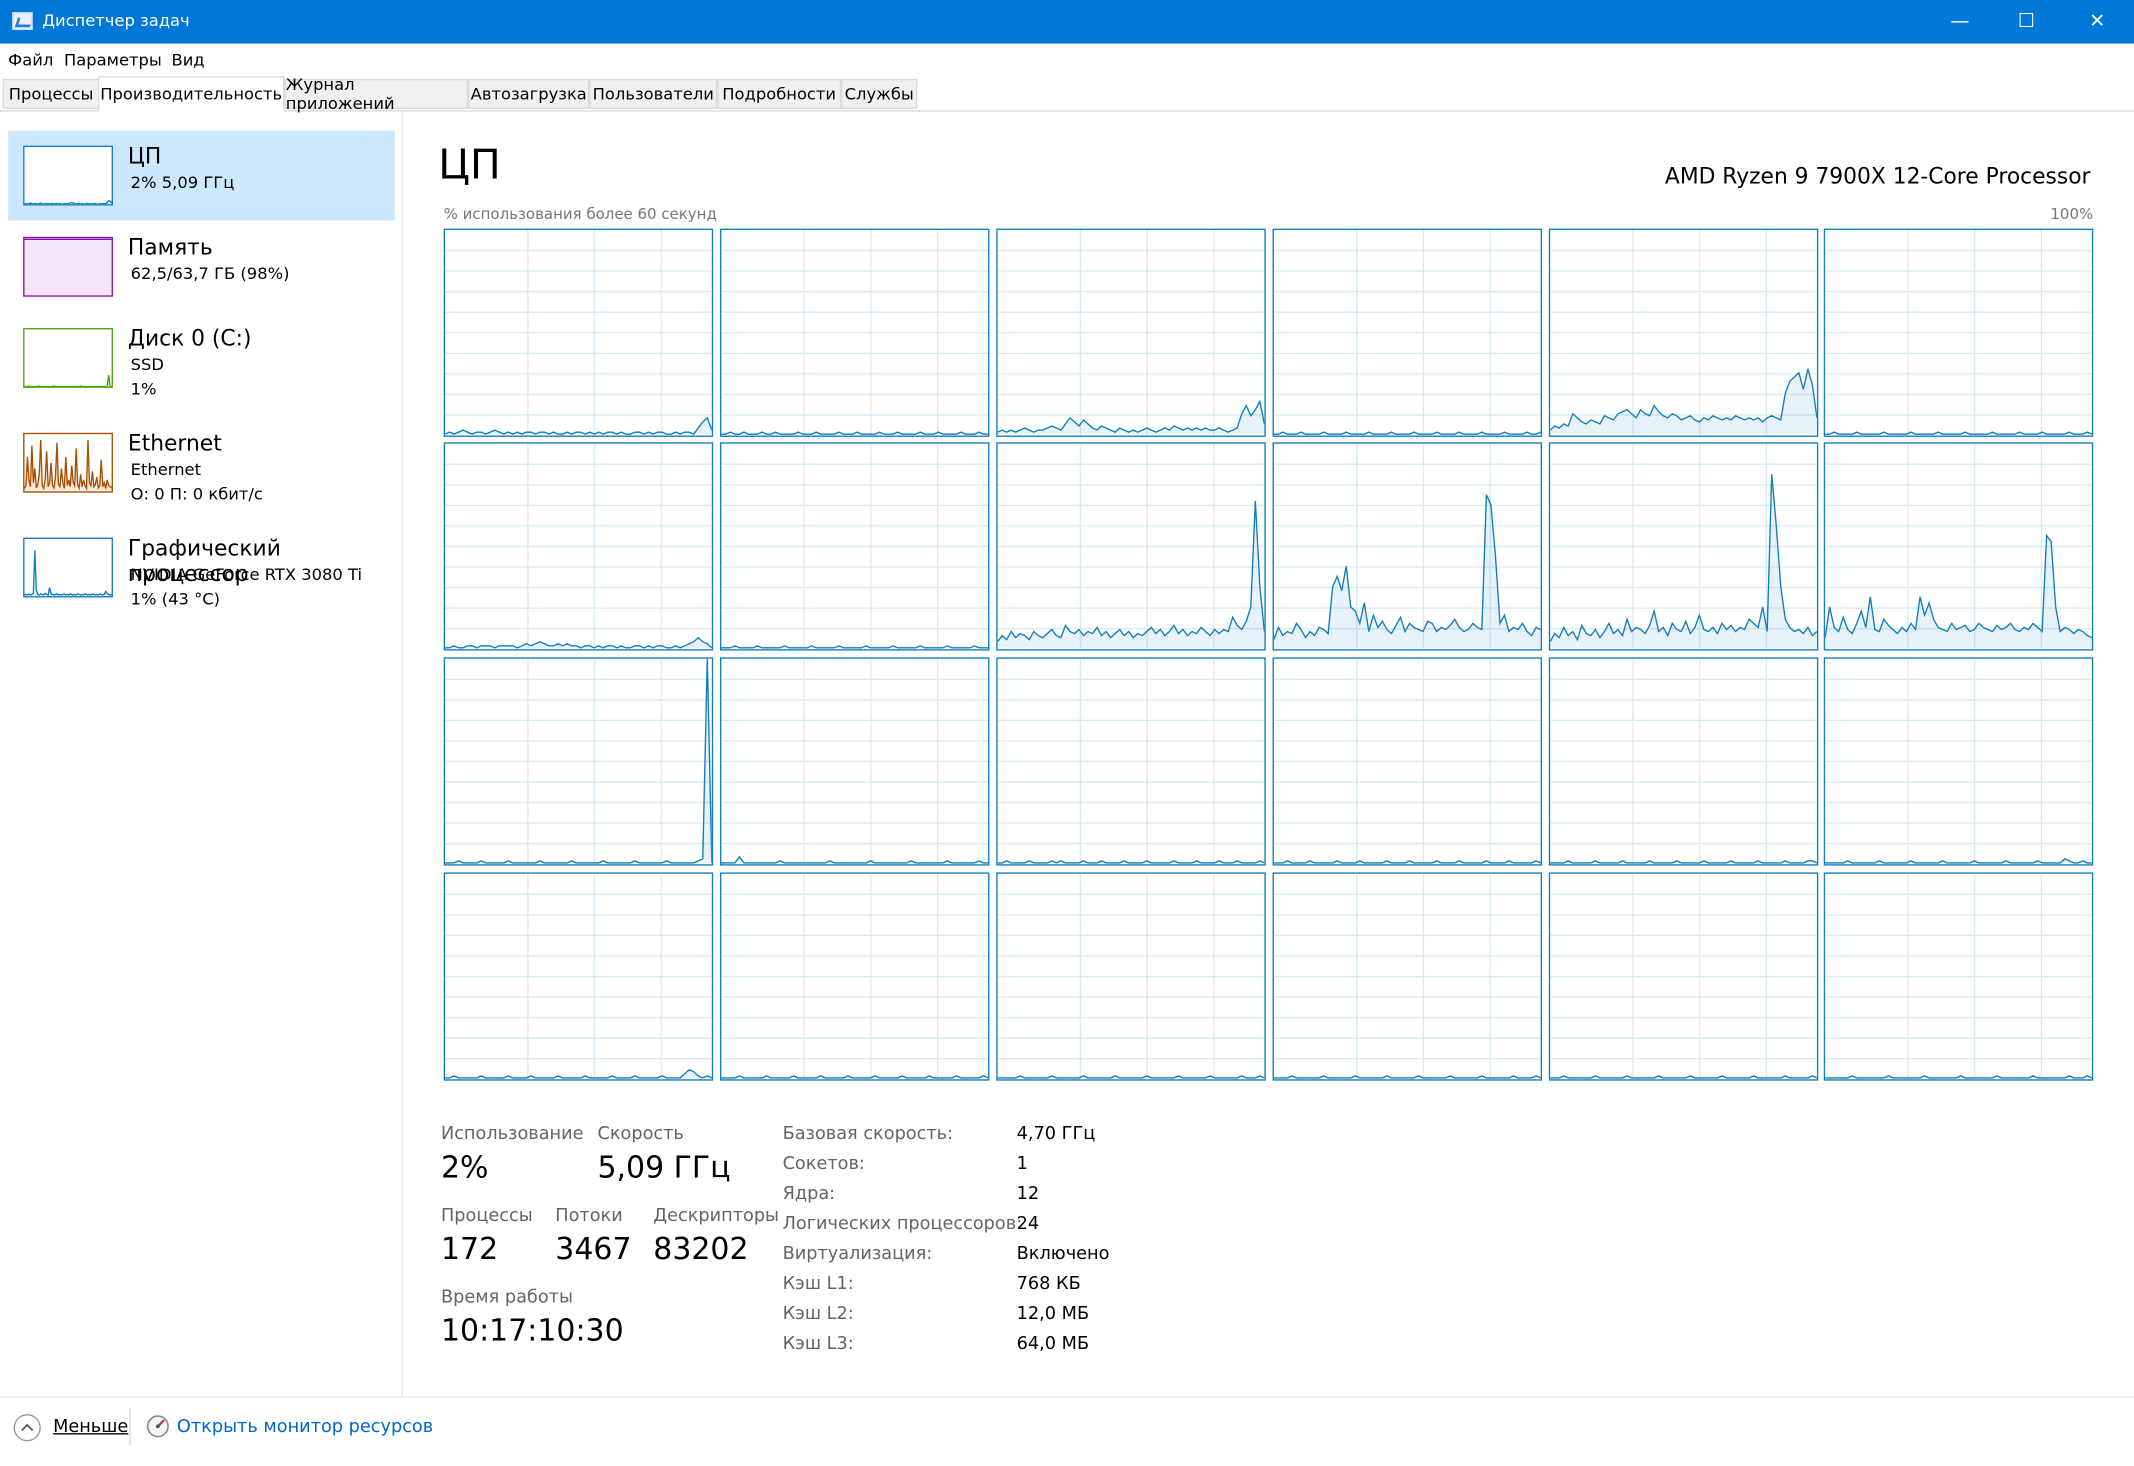 This screenshot has height=1466, width=2134. I want to click on tab-details: Подробности, so click(779, 93).